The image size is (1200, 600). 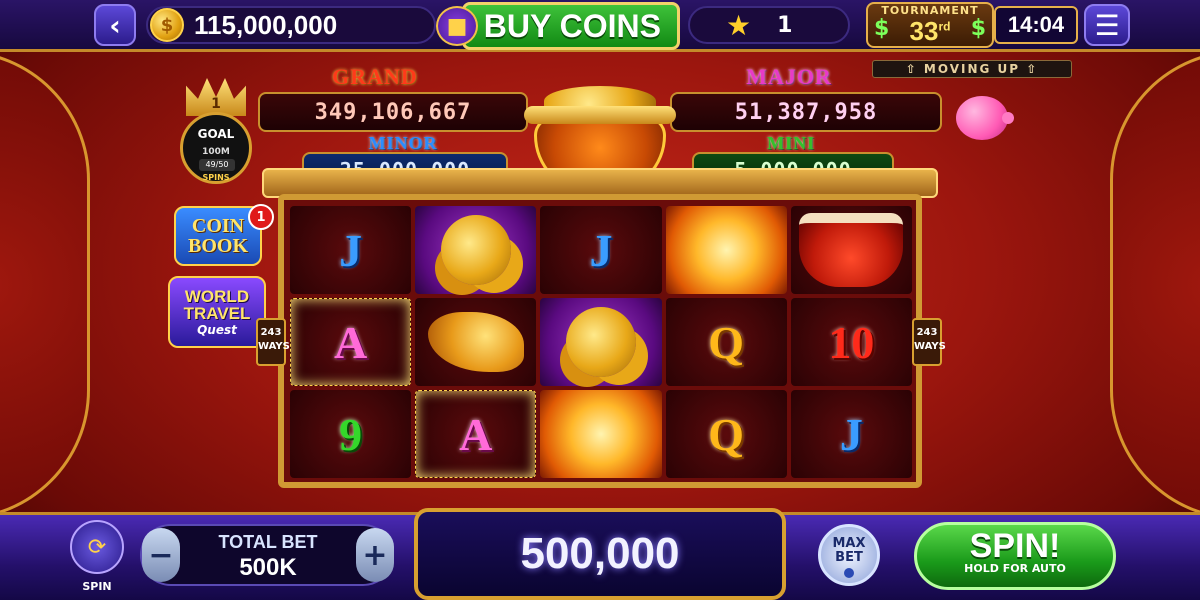 I want to click on coin-balance: $ 115,000,000, so click(x=291, y=25).